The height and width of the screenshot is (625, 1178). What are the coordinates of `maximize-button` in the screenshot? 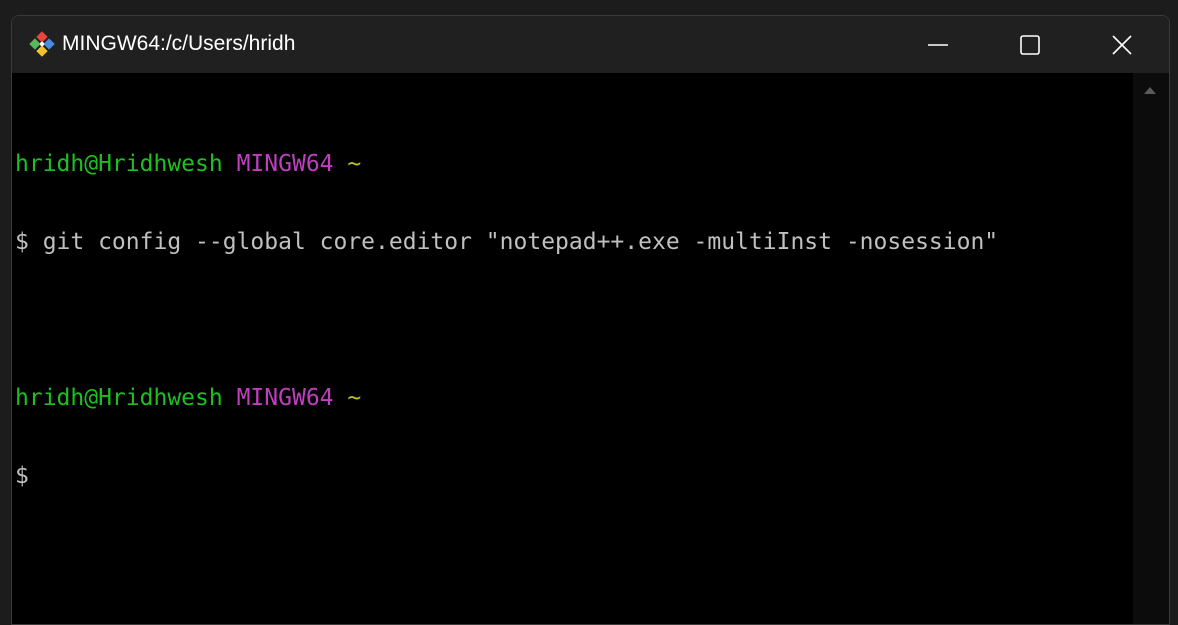 It's located at (1030, 44).